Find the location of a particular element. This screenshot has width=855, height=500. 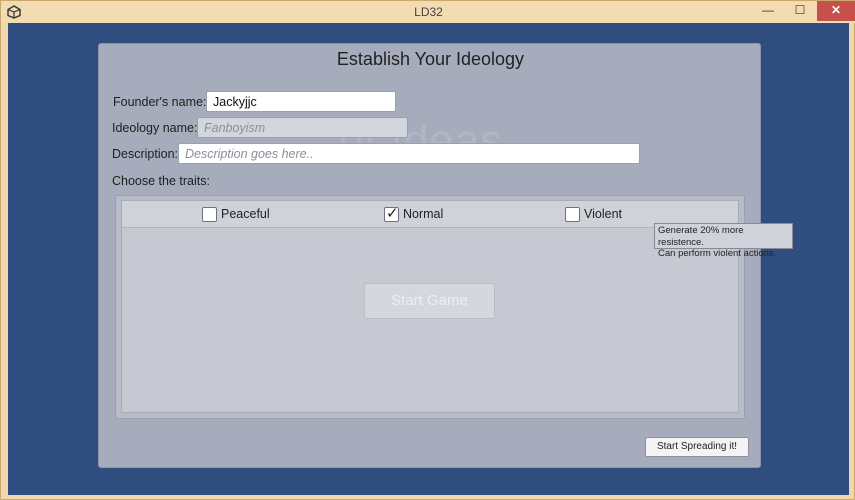

trait-normal: ✓ Normal is located at coordinates (414, 213).